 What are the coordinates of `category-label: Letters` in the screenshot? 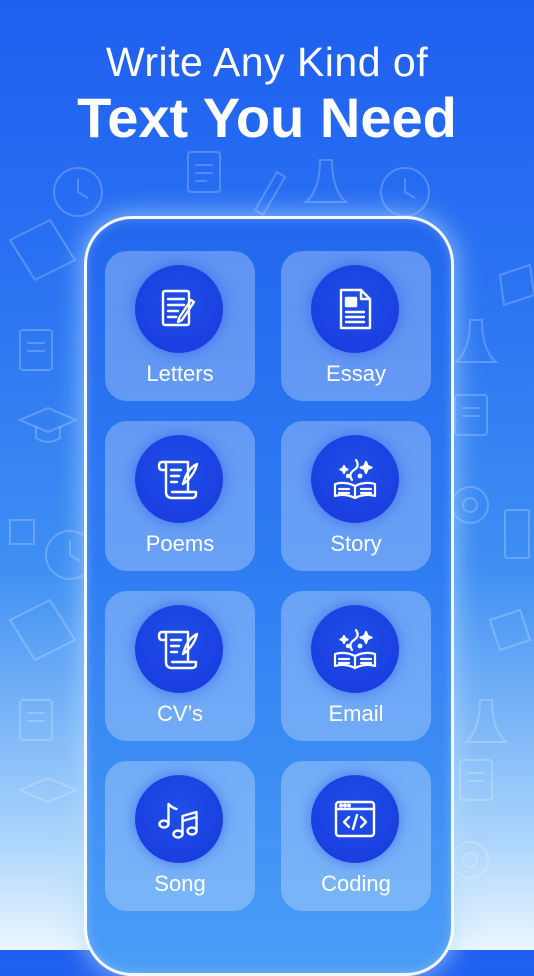 It's located at (180, 373).